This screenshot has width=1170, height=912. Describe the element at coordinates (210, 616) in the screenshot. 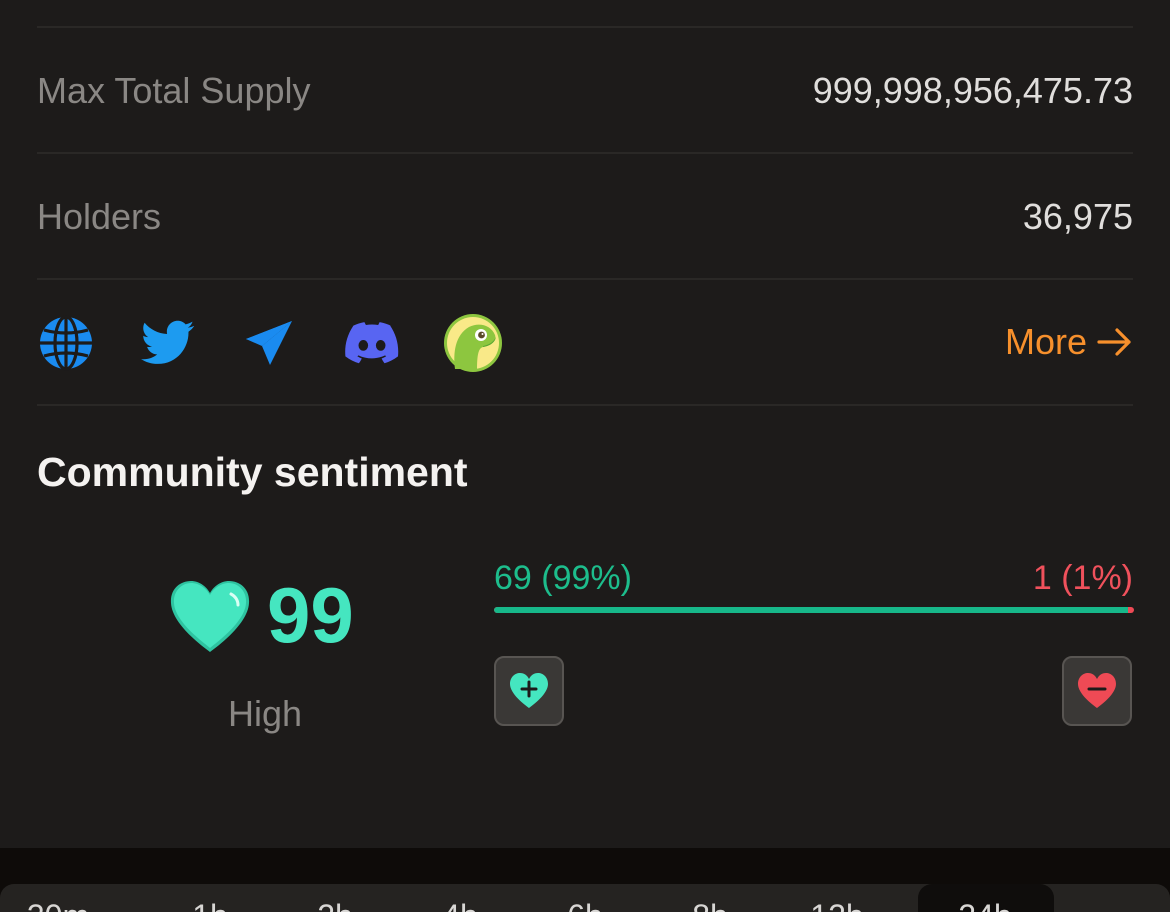

I see `heart-icon` at that location.